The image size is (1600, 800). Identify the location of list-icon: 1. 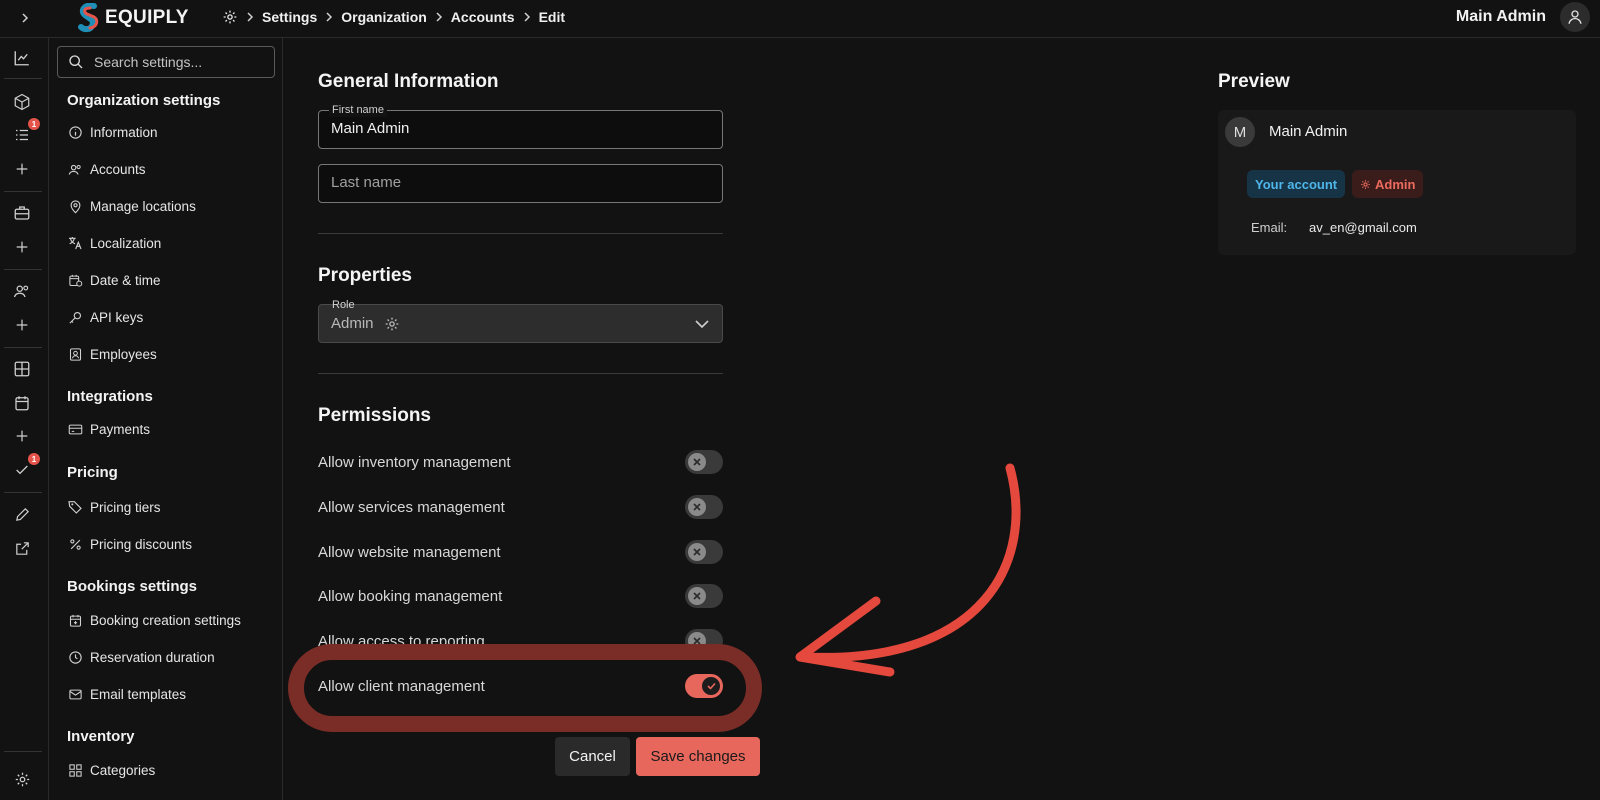
(26, 131).